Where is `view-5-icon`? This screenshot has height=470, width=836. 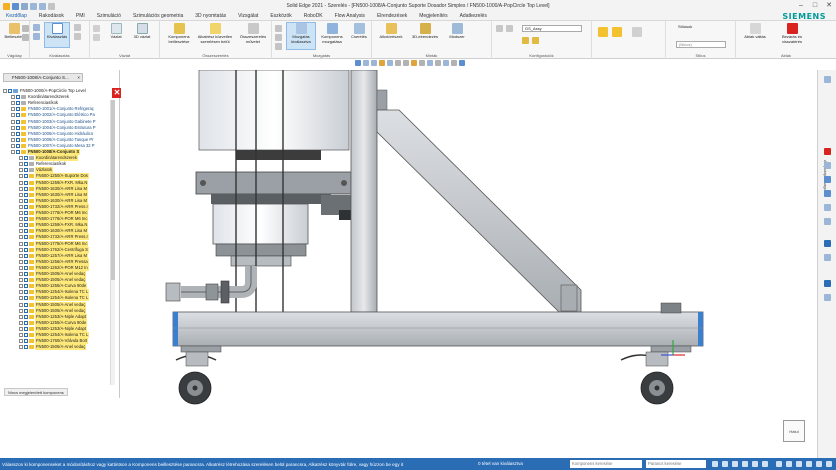
view-5-icon is located at coordinates (819, 464).